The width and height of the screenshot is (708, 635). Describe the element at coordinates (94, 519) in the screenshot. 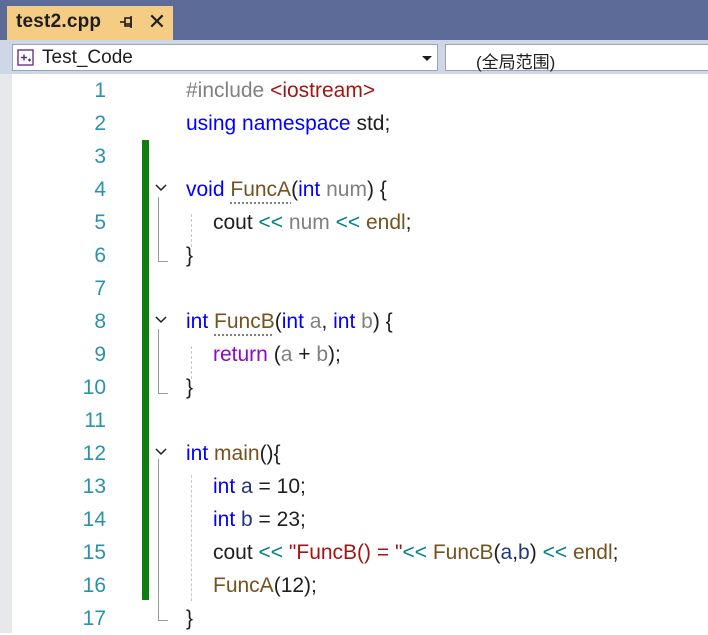

I see `line-number: 14` at that location.